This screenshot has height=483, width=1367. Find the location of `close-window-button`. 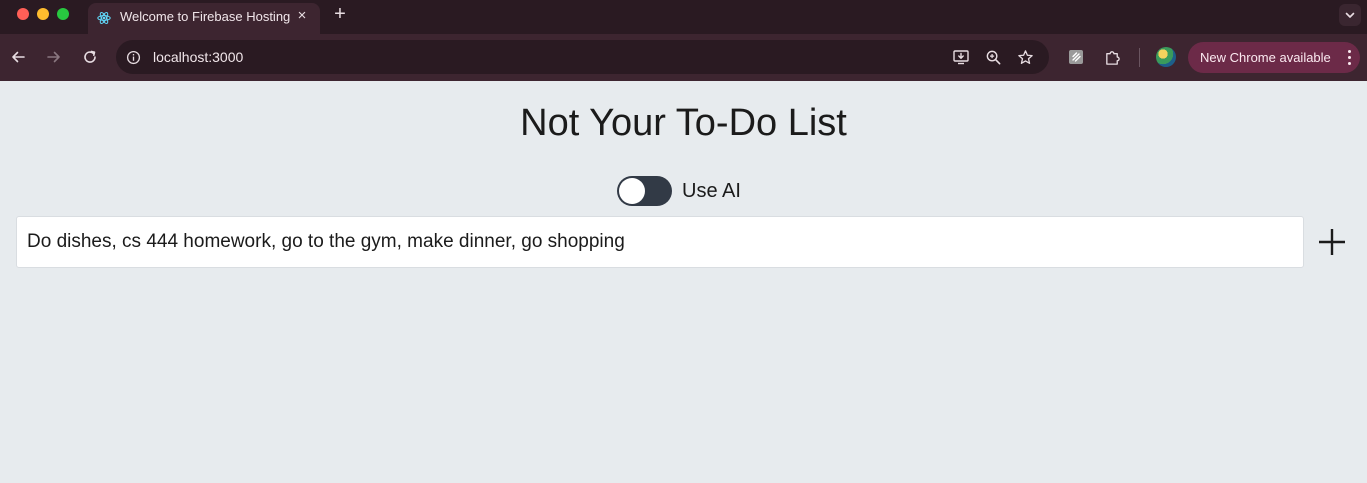

close-window-button is located at coordinates (23, 14).